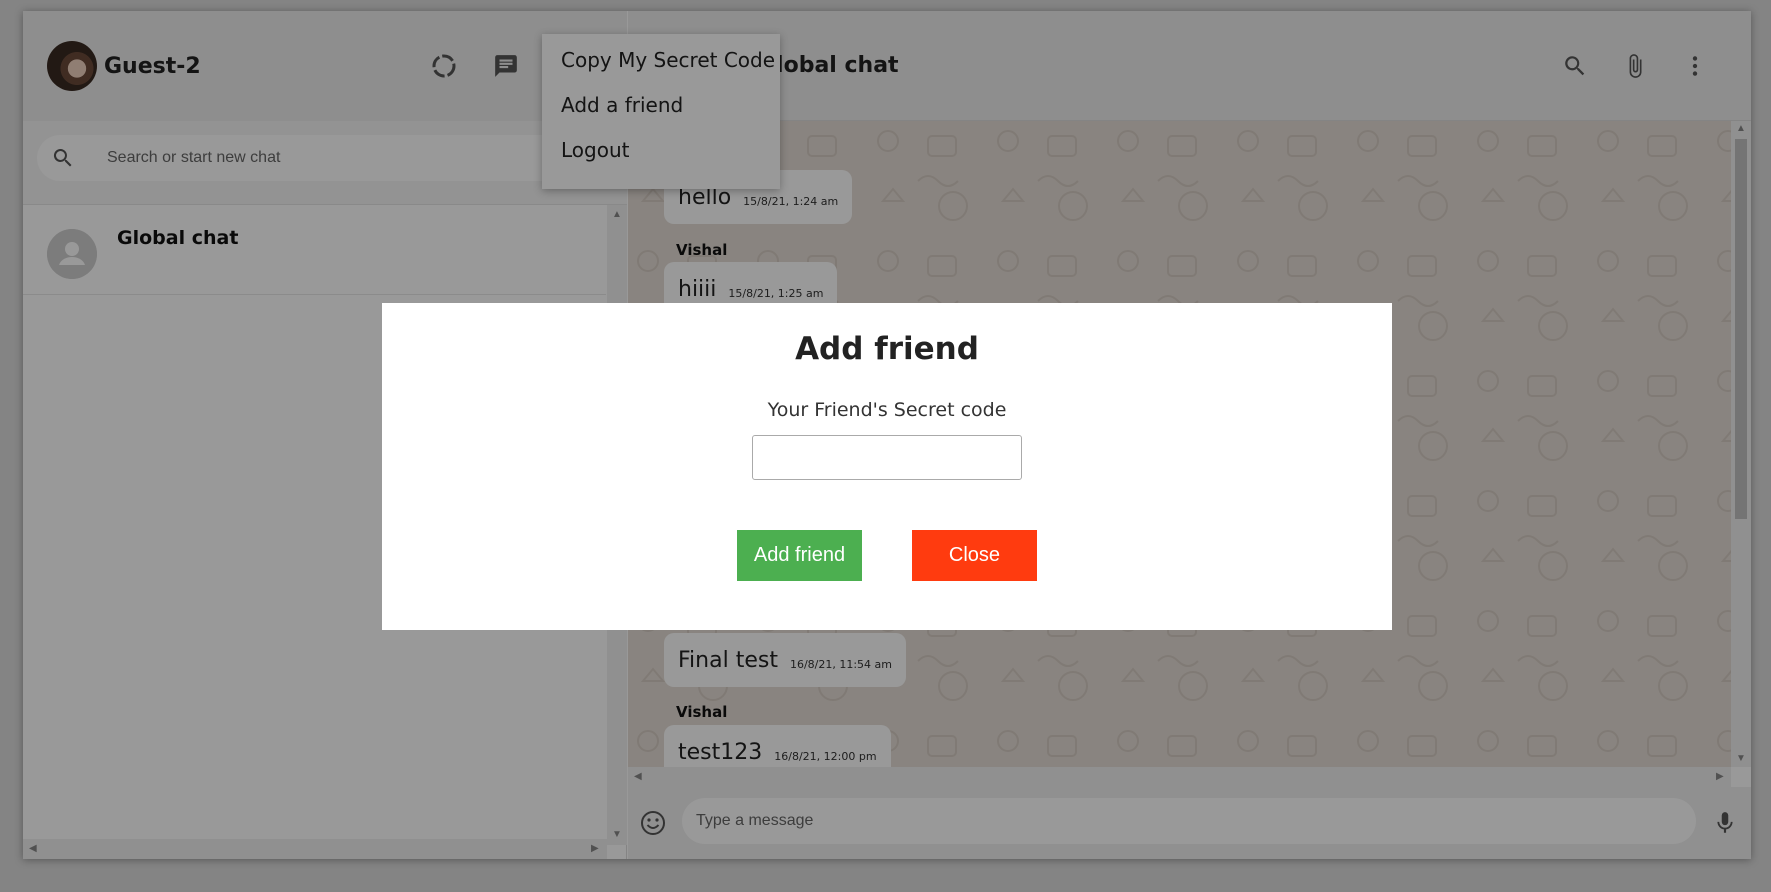  Describe the element at coordinates (799, 555) in the screenshot. I see `add-friend-button: Add friend` at that location.